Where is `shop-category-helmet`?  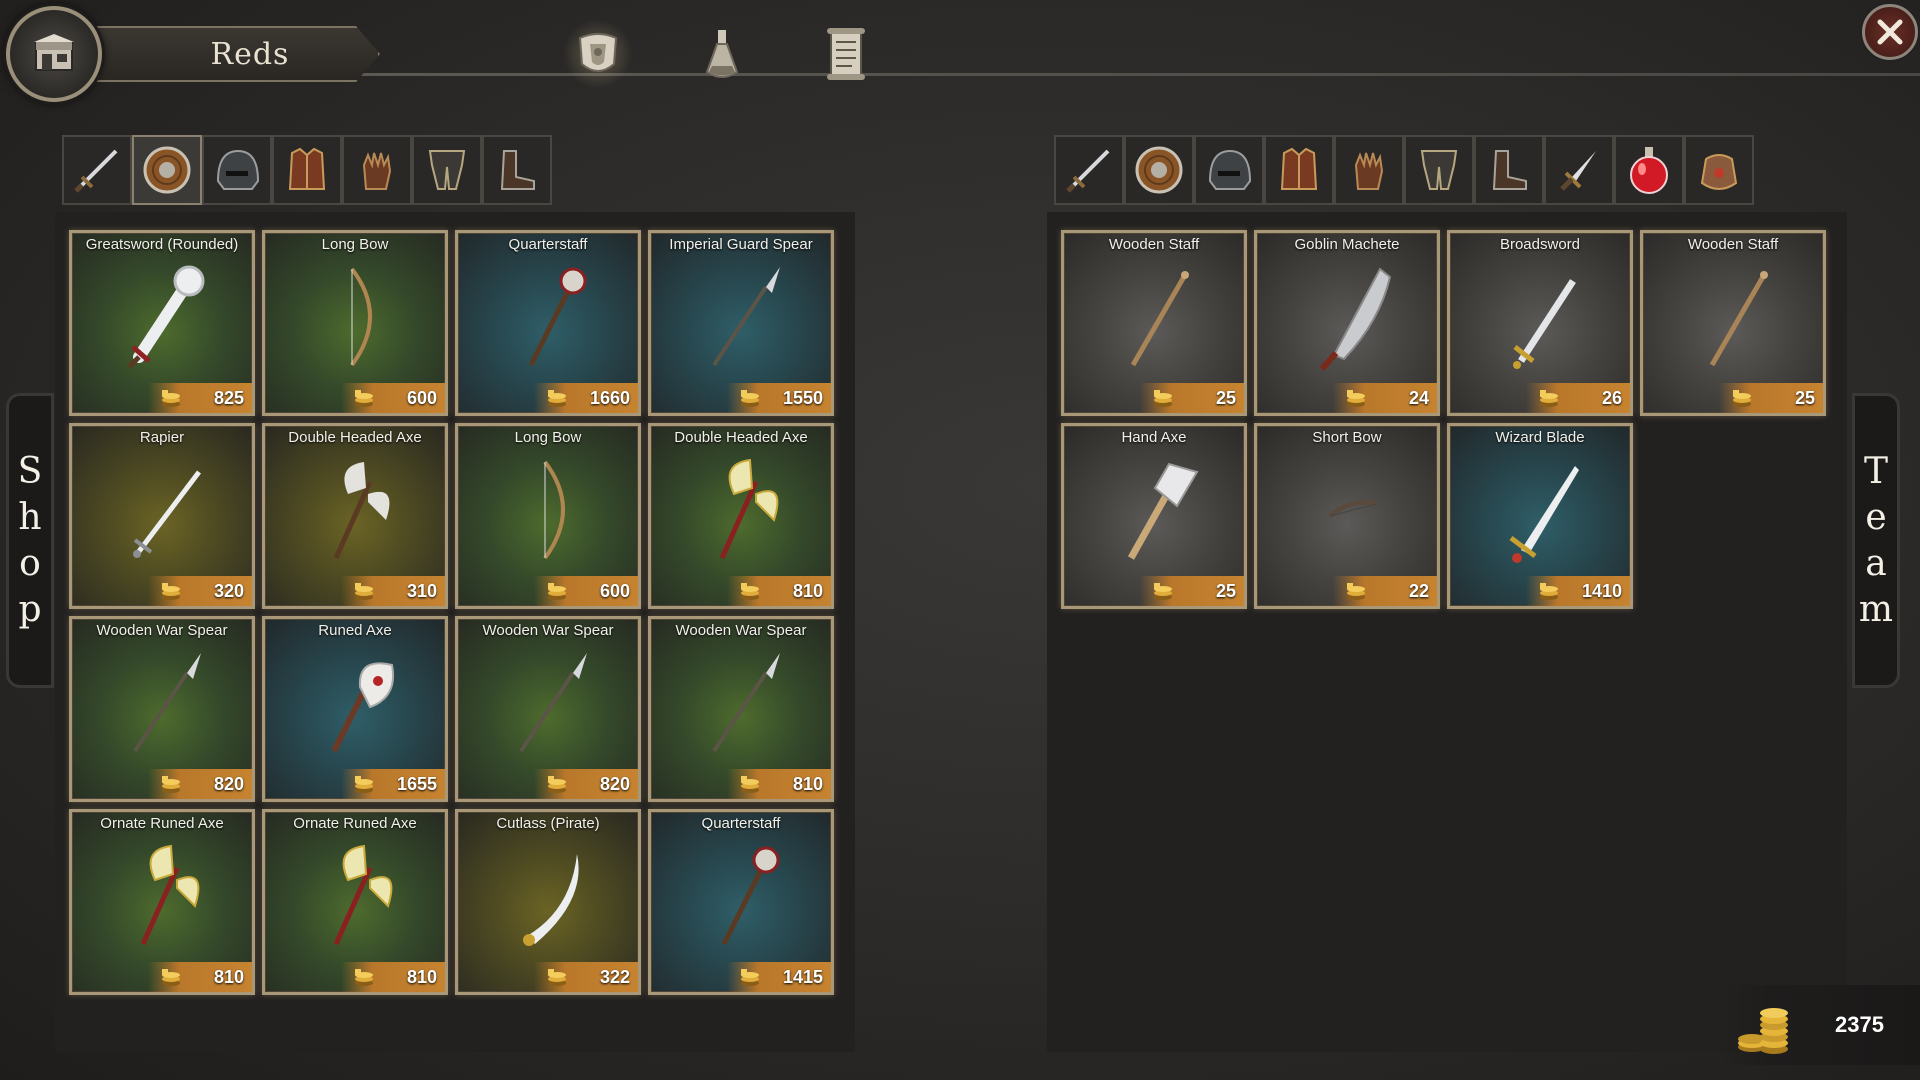
shop-category-helmet is located at coordinates (237, 170).